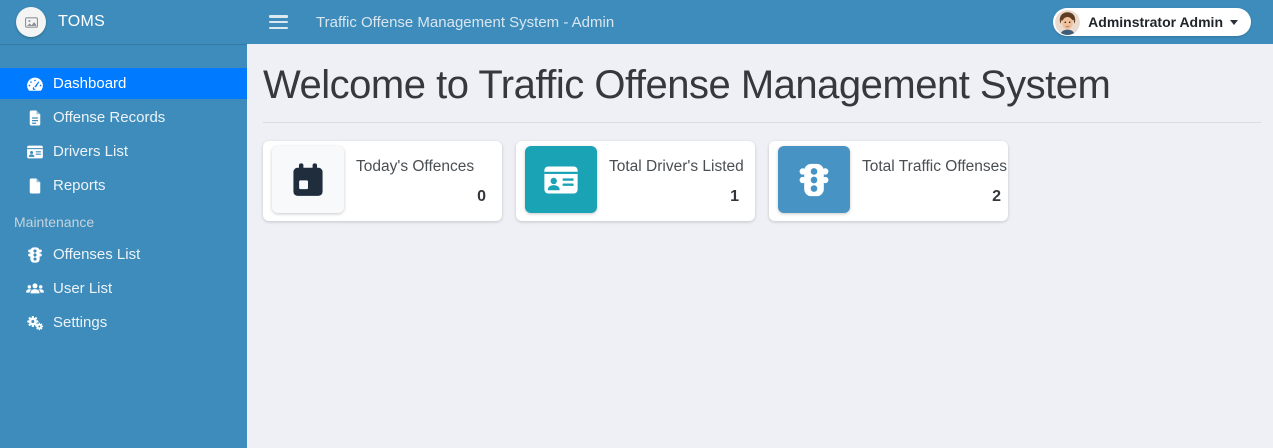  Describe the element at coordinates (734, 196) in the screenshot. I see `card-value: 1` at that location.